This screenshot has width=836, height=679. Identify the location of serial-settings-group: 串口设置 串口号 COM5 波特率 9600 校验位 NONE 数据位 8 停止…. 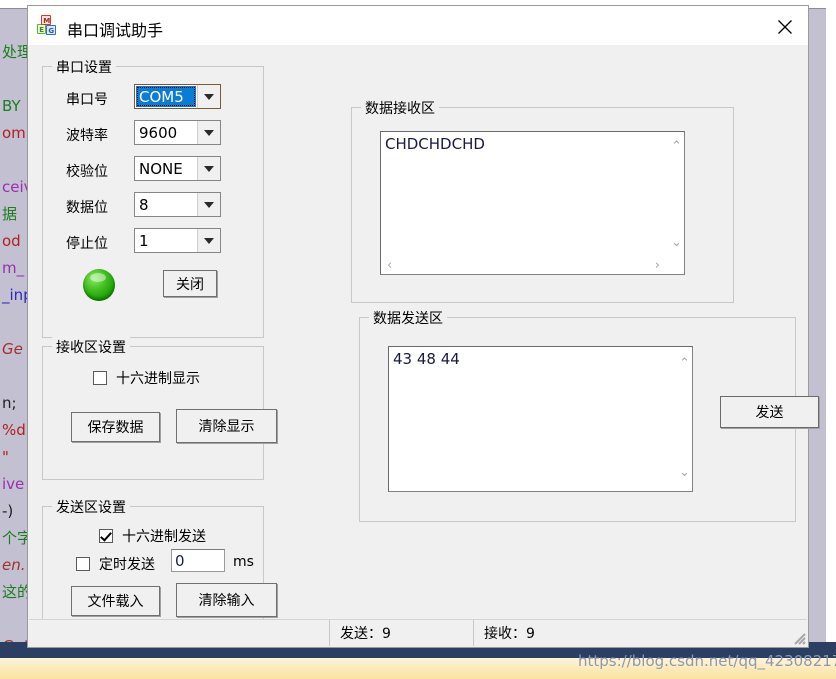
(153, 197).